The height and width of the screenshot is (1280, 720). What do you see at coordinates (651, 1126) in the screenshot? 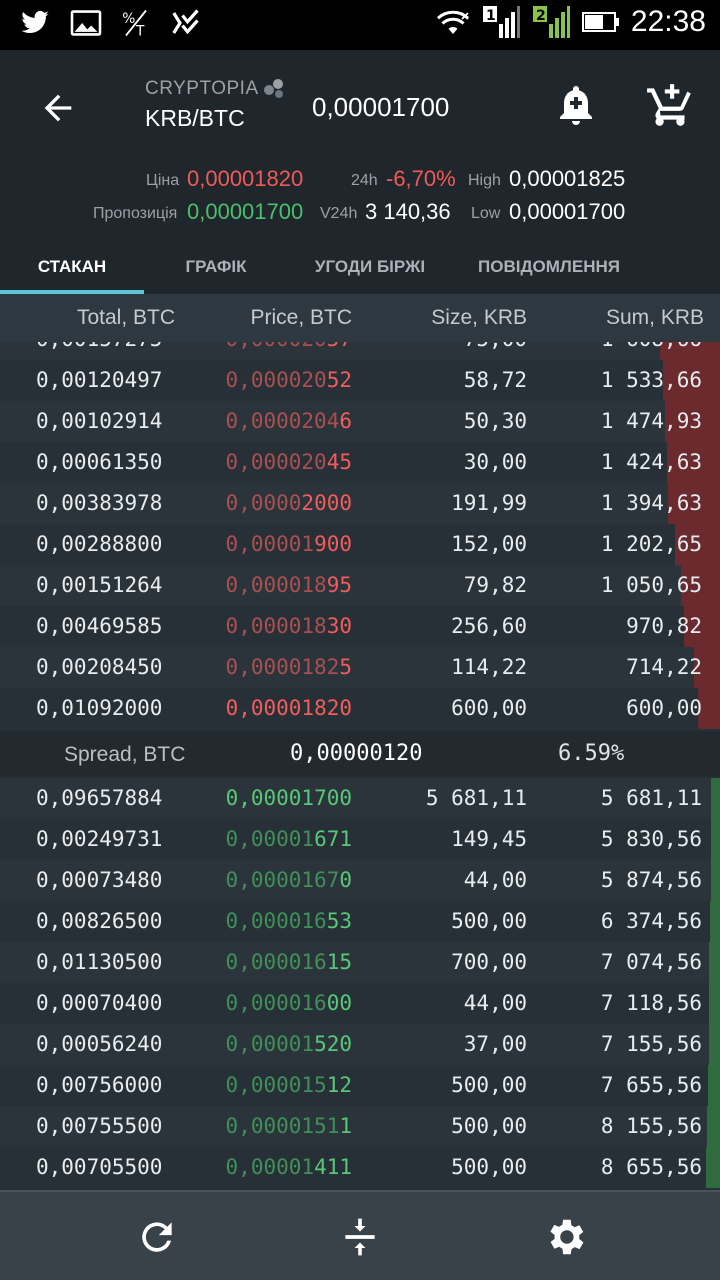
I see `bid-sum: 8 155,56` at bounding box center [651, 1126].